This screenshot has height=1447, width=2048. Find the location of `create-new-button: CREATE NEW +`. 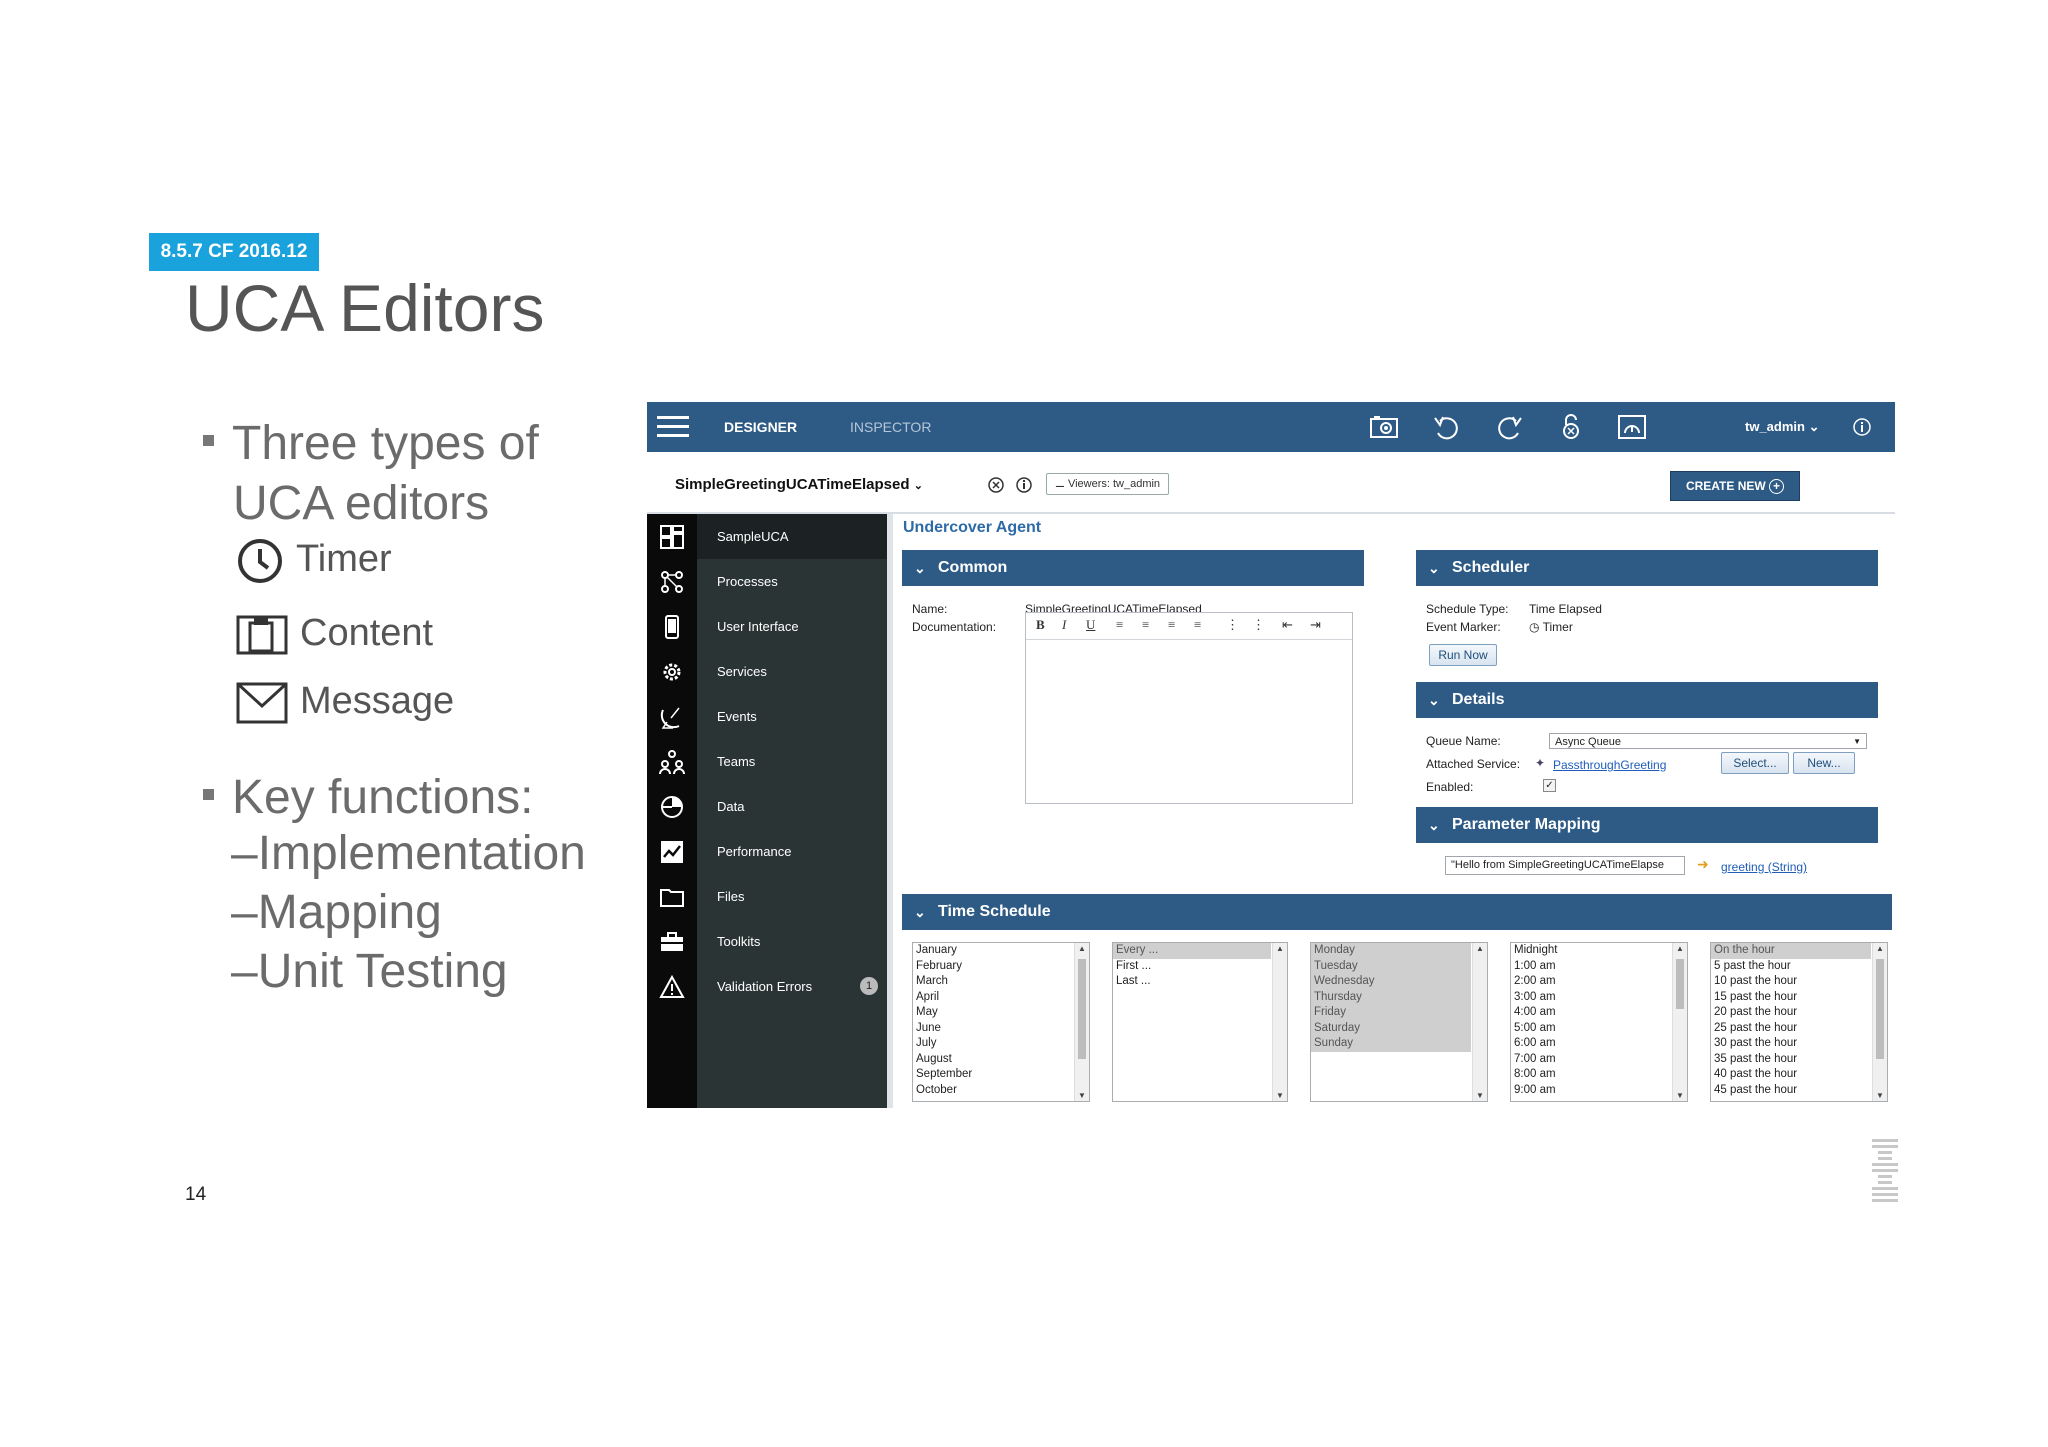

create-new-button: CREATE NEW + is located at coordinates (1735, 486).